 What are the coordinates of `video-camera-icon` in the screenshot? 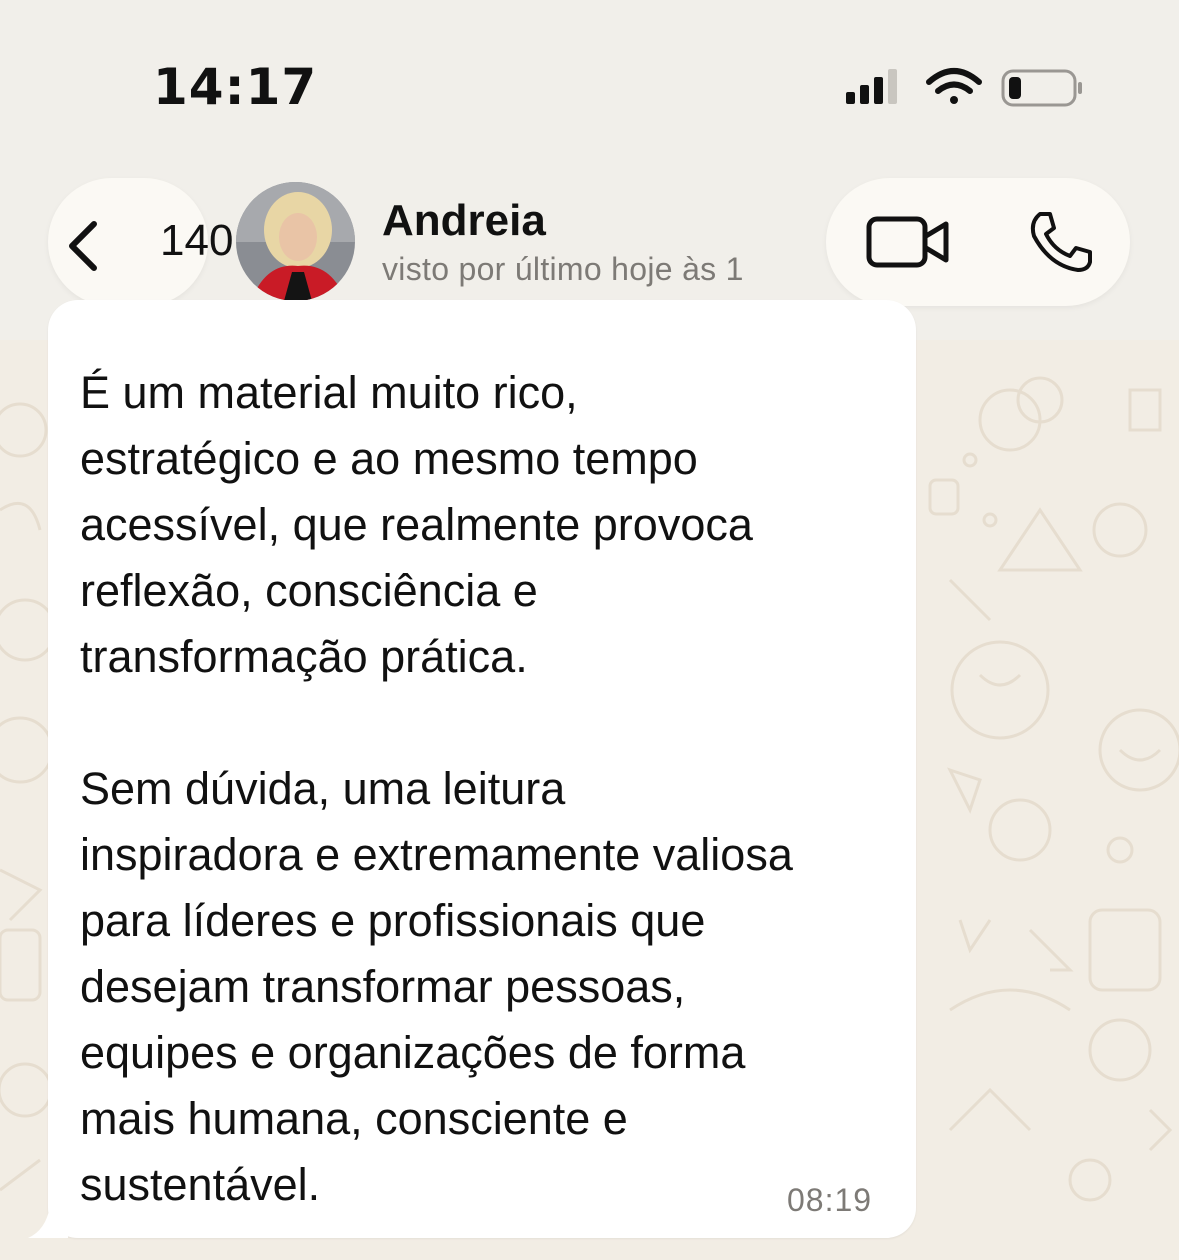 It's located at (907, 242).